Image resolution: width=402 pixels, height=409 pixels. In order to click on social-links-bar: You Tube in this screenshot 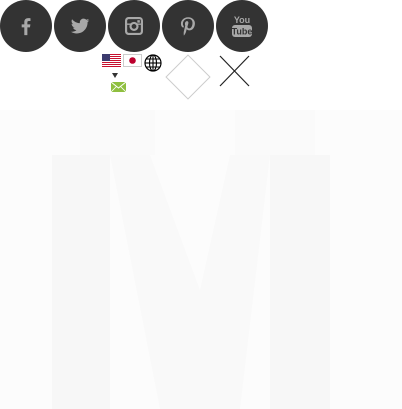, I will do `click(135, 26)`.